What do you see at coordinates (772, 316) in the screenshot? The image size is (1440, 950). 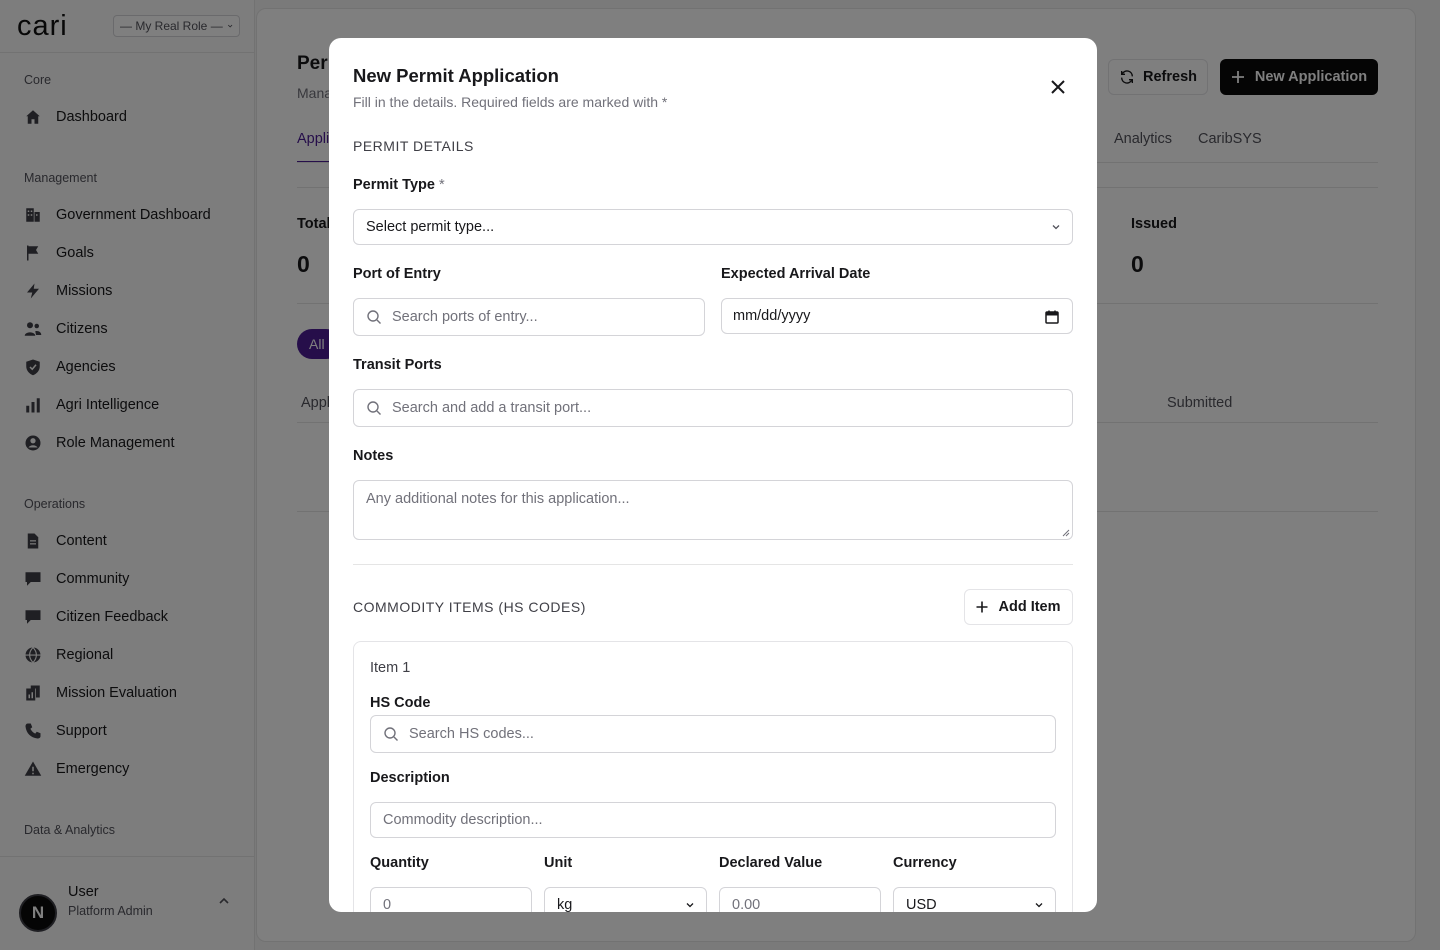 I see `arrival-date-value: mm/dd/yyyy` at bounding box center [772, 316].